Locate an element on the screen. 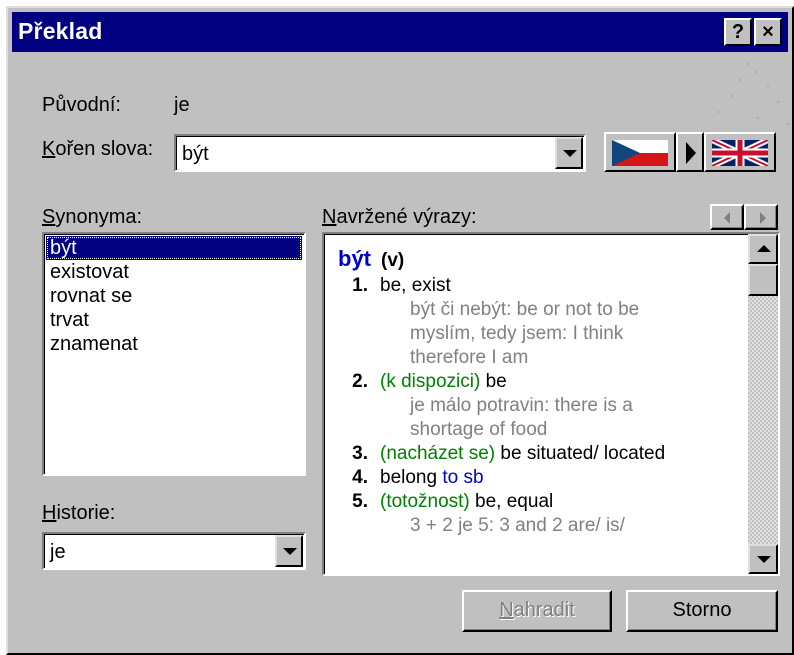 The image size is (794, 655). history-combo: je is located at coordinates (174, 551).